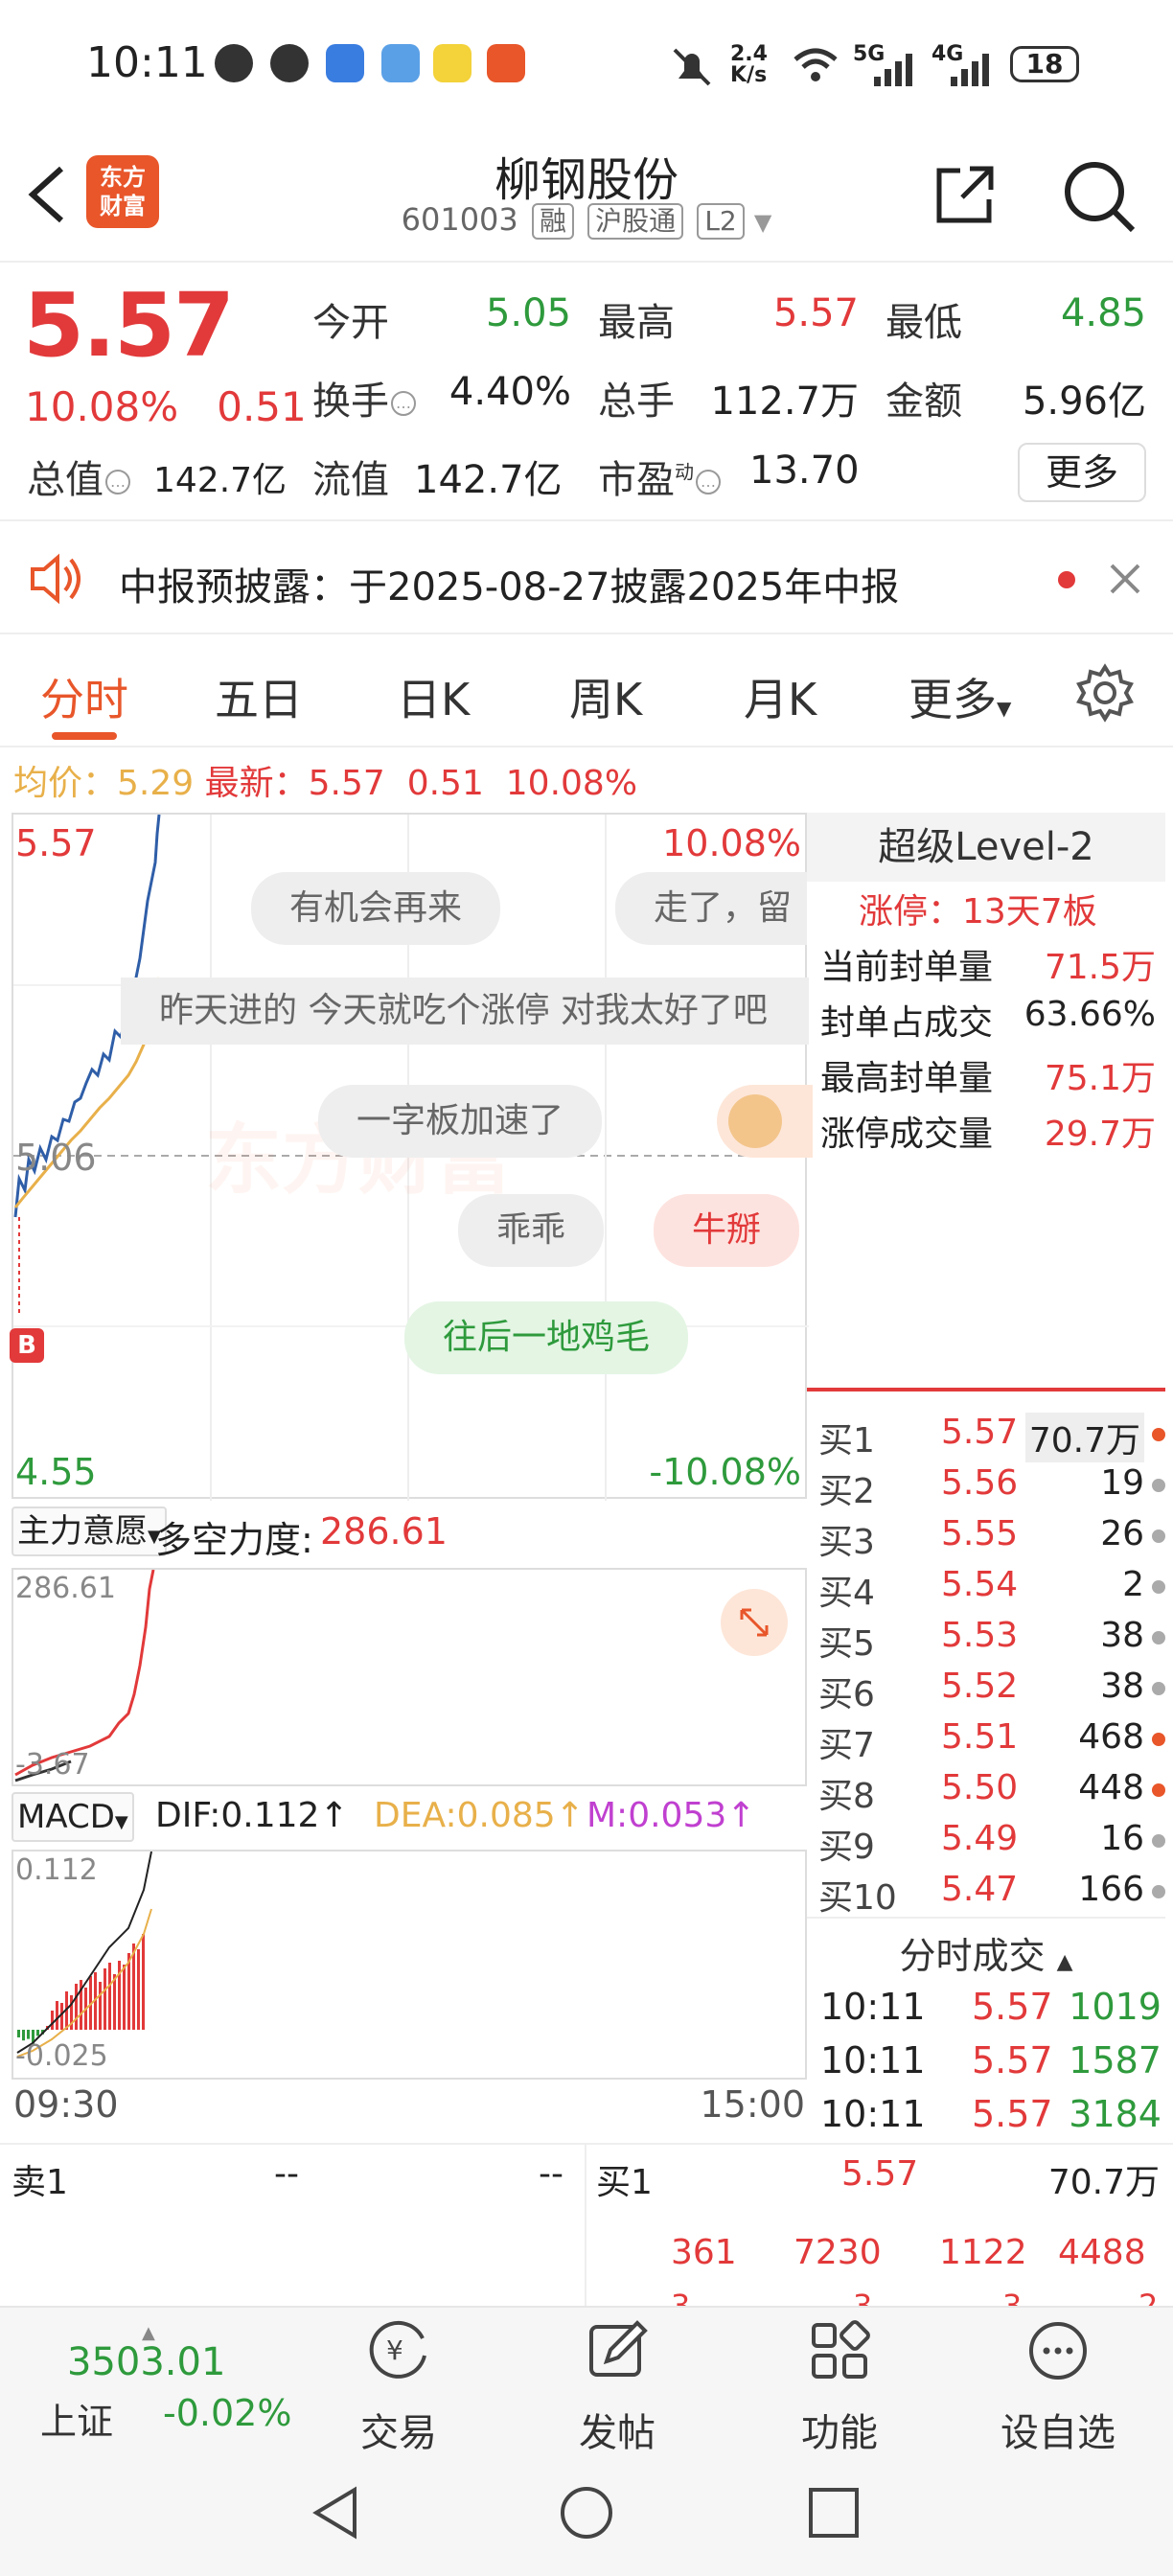  What do you see at coordinates (907, 968) in the screenshot?
I see `seal-volume-label: 当前封单量` at bounding box center [907, 968].